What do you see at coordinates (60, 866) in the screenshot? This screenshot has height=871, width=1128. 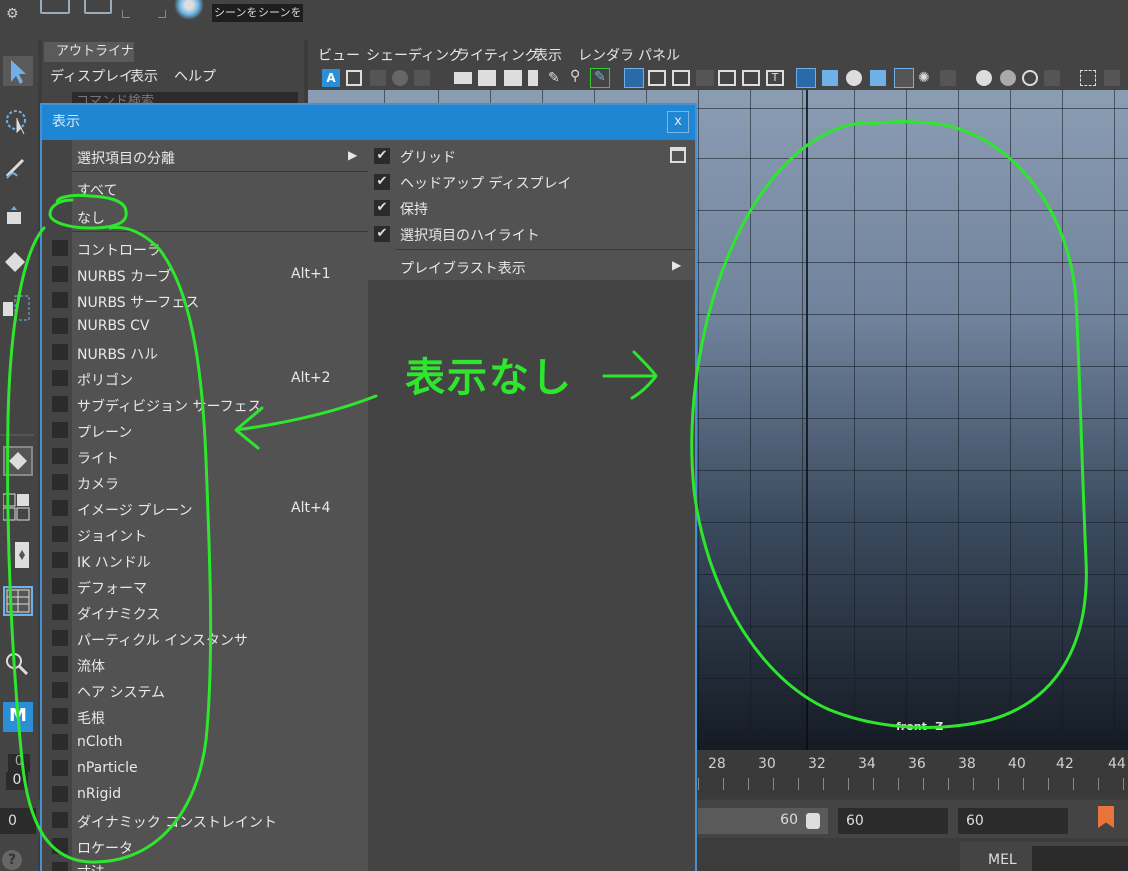 I see `checkbox-dimensions` at bounding box center [60, 866].